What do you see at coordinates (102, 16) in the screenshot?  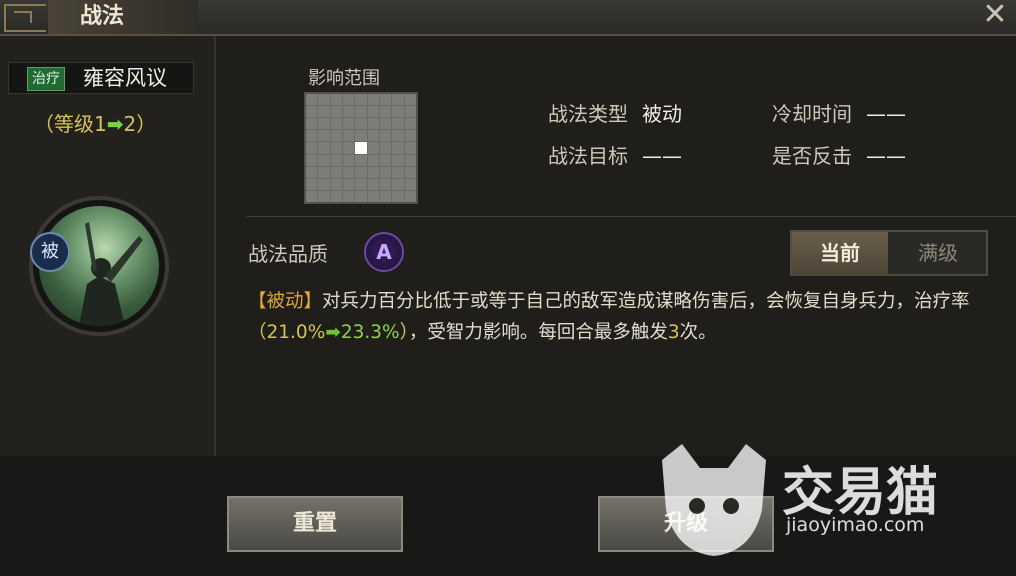 I see `window-title: 战法` at bounding box center [102, 16].